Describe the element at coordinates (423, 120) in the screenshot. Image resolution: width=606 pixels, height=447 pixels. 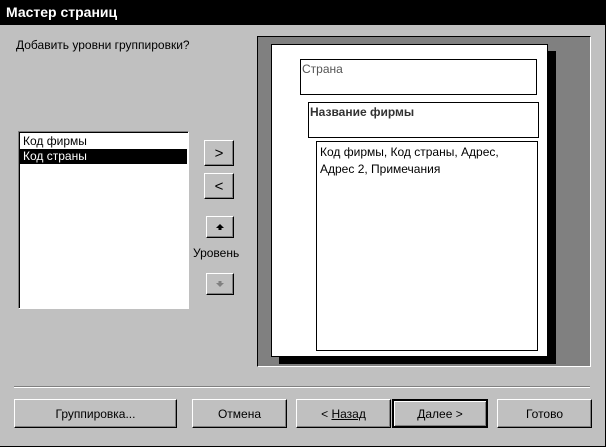
I see `preview-group-2: Название фирмы` at that location.